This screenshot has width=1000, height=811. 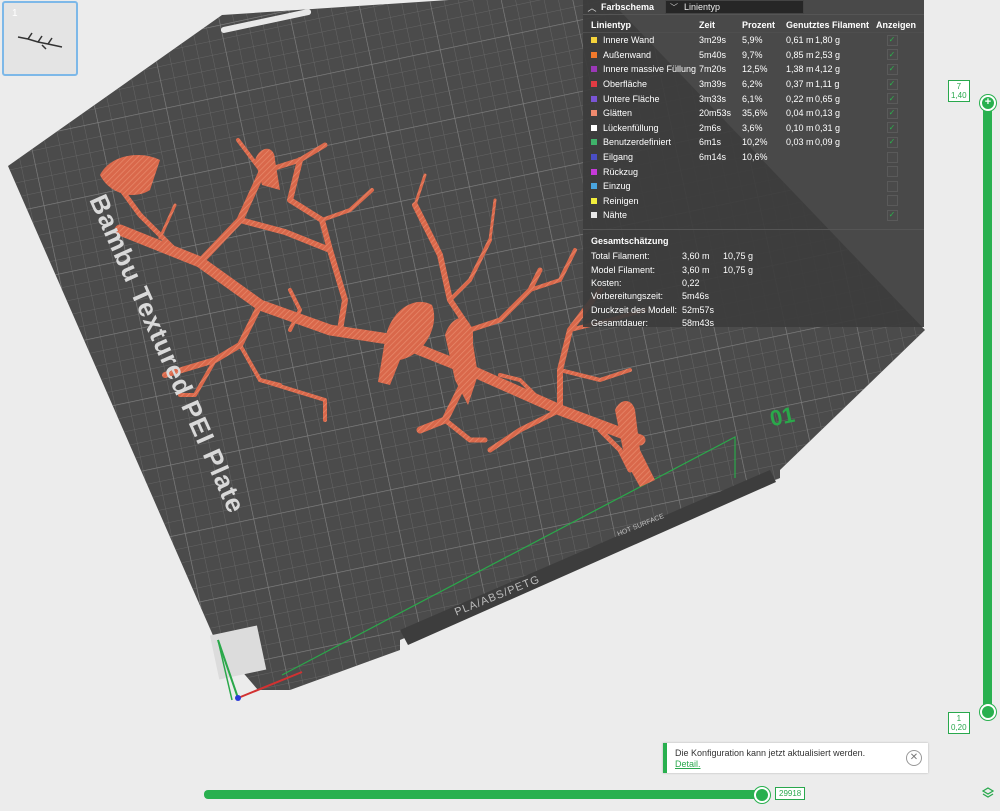 What do you see at coordinates (645, 69) in the screenshot?
I see `legend-item: Innere massive Füllung` at bounding box center [645, 69].